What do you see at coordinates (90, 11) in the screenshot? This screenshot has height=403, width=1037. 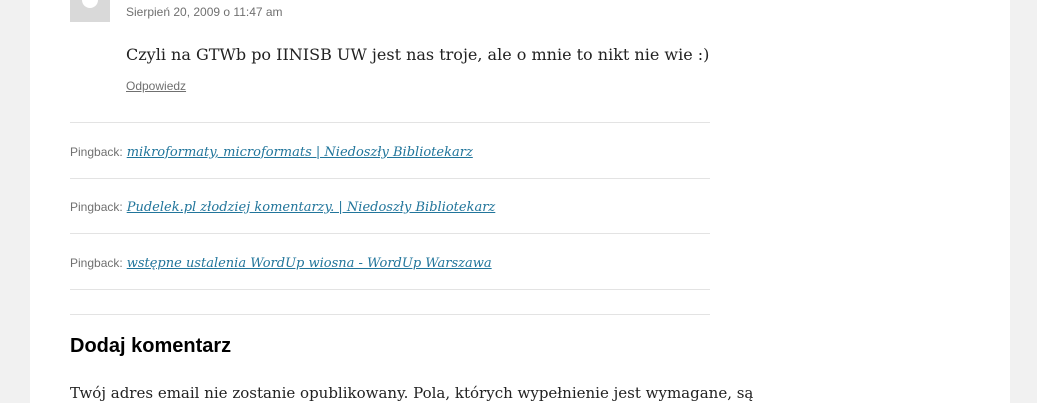 I see `avatar` at bounding box center [90, 11].